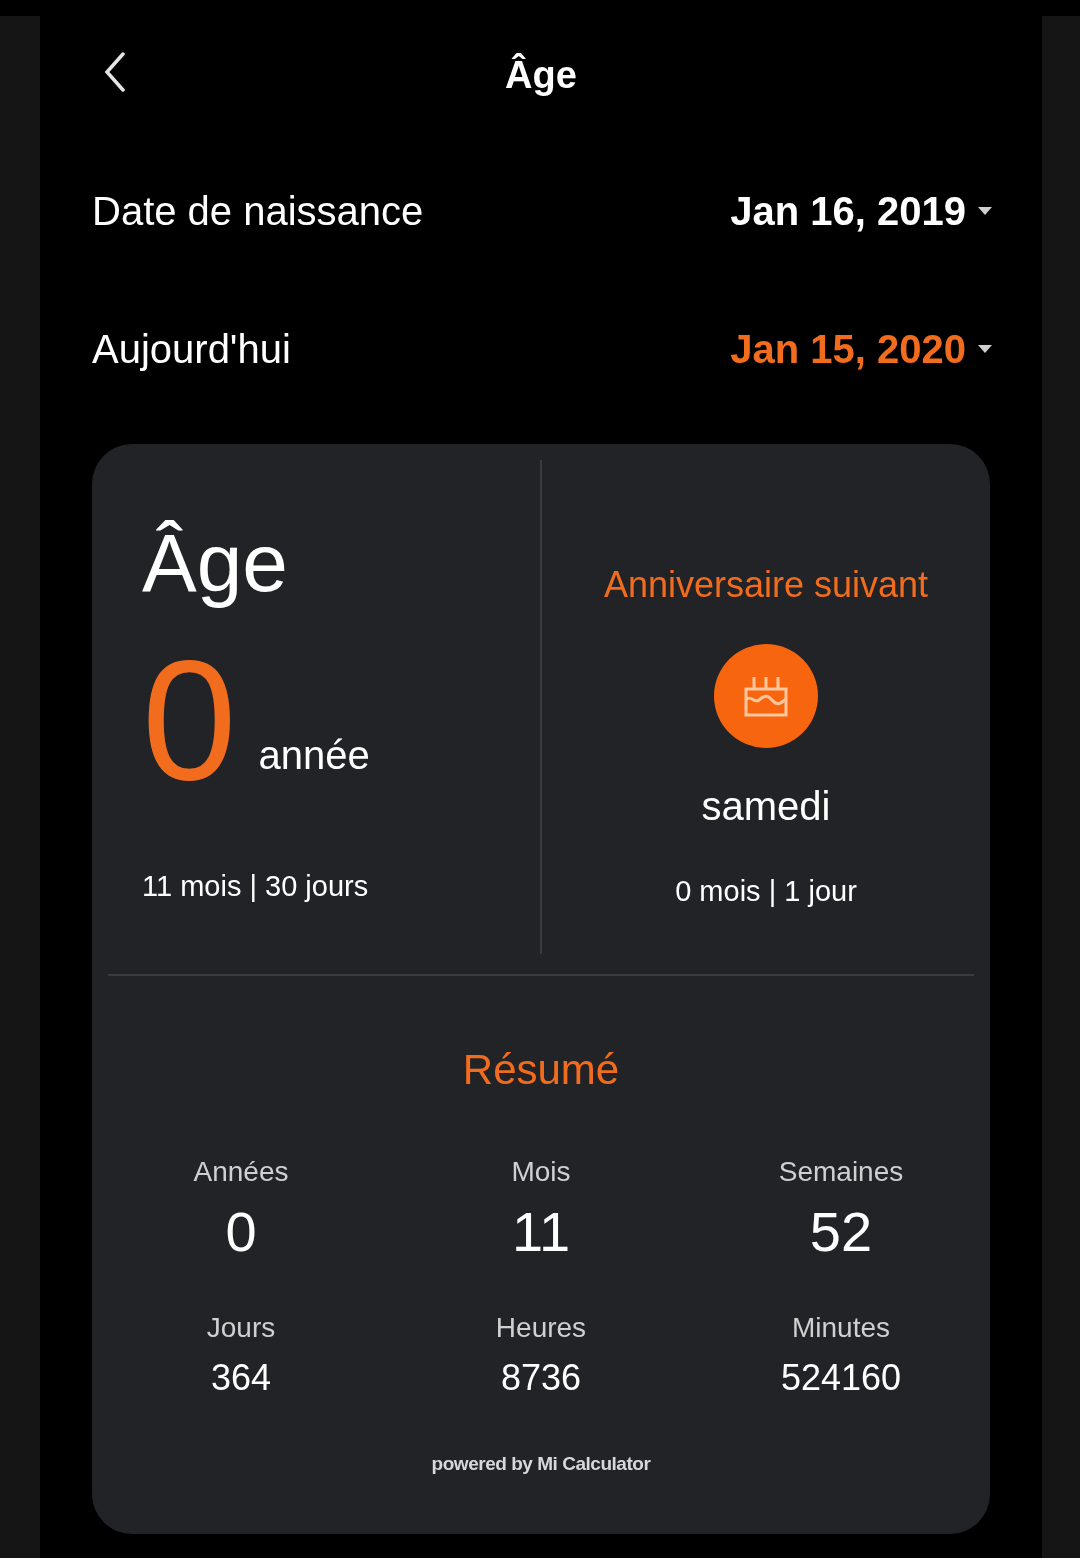 Image resolution: width=1080 pixels, height=1558 pixels. What do you see at coordinates (766, 891) in the screenshot?
I see `birthday-countdown: 0 mois | 1 jour` at bounding box center [766, 891].